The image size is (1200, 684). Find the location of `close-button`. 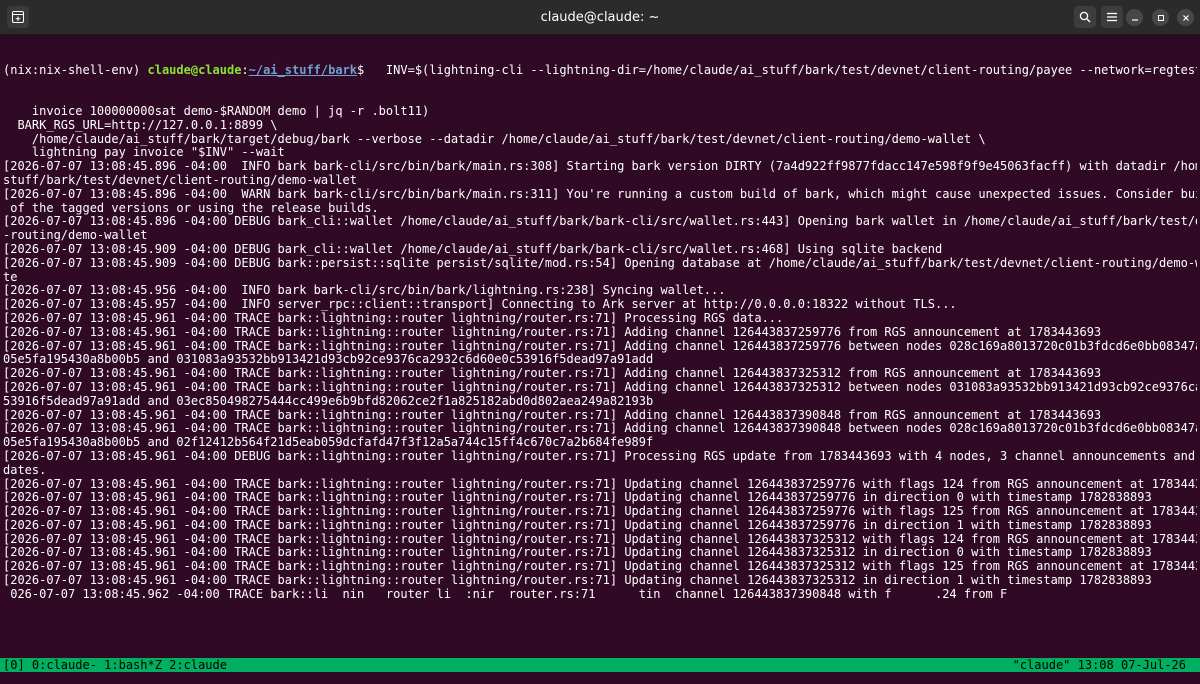

close-button is located at coordinates (1185, 17).